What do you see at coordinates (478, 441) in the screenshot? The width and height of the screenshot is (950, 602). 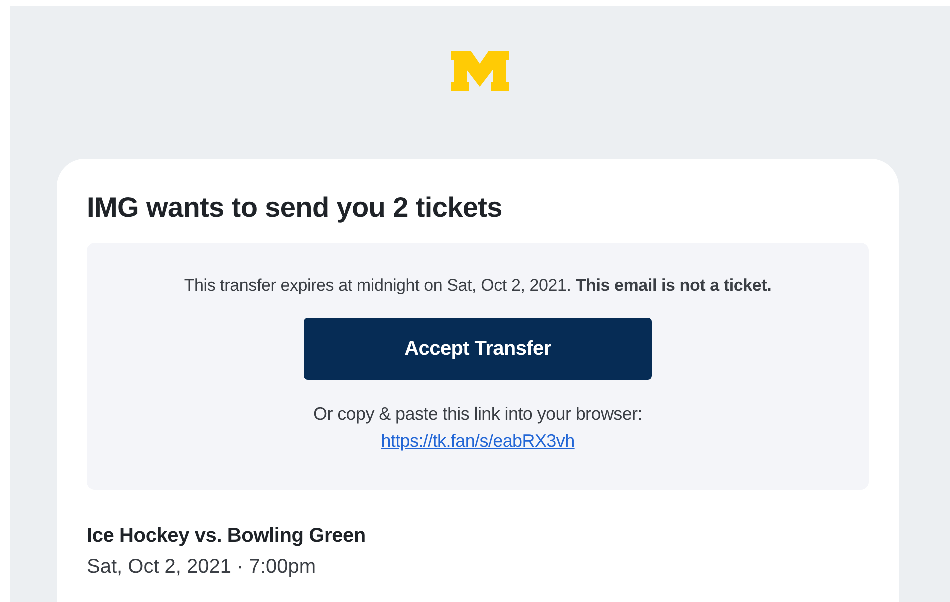 I see `transfer-link: https://tk.fan/s/eabRX3vh` at bounding box center [478, 441].